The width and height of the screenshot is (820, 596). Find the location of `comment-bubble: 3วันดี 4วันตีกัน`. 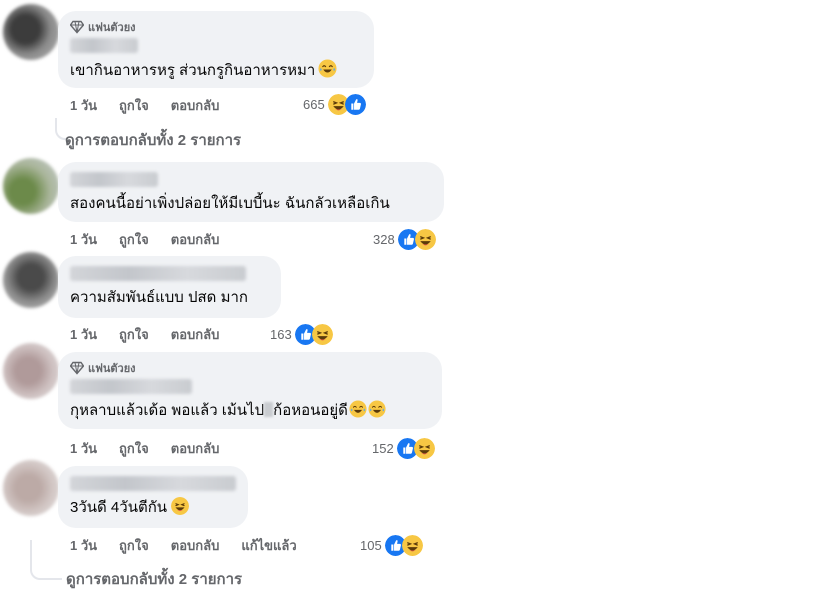

comment-bubble: 3วันดี 4วันตีกัน is located at coordinates (153, 497).